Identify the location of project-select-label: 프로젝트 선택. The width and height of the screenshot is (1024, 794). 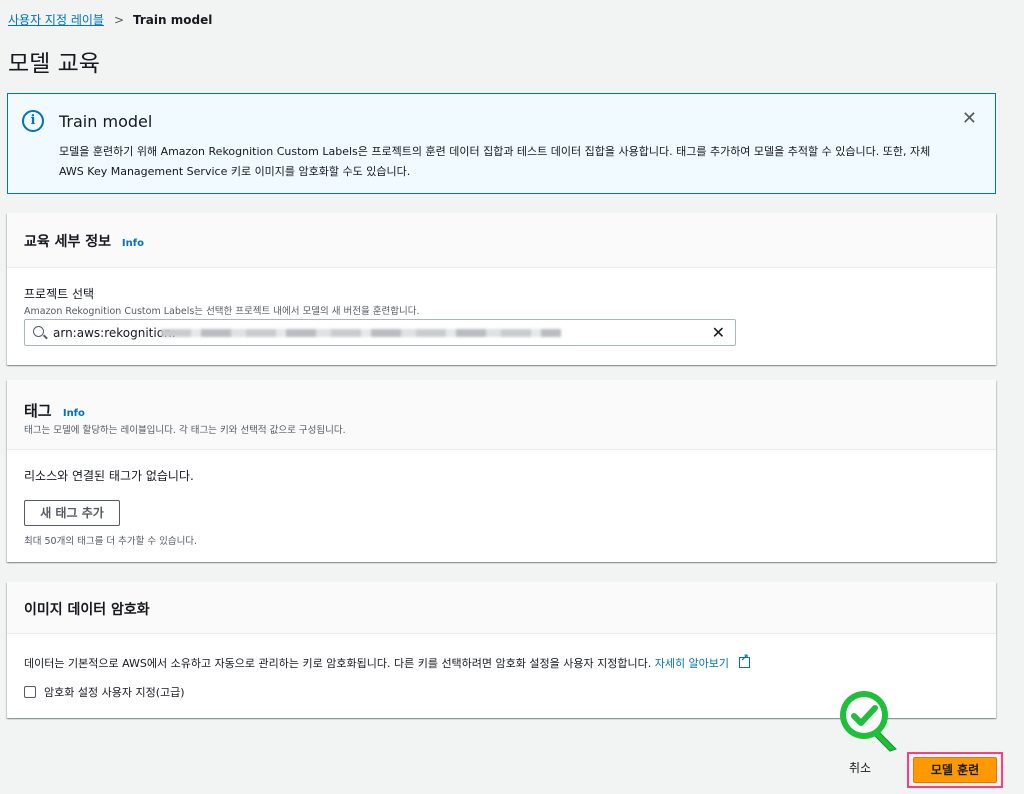
(59, 294).